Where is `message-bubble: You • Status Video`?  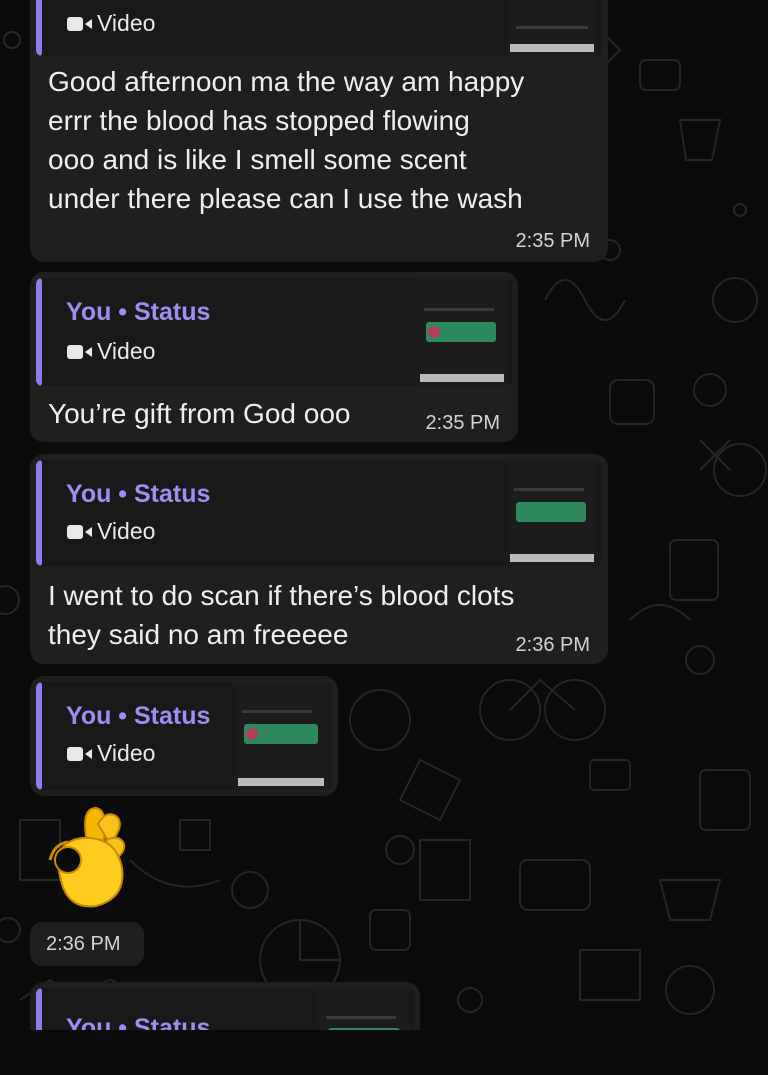 message-bubble: You • Status Video is located at coordinates (184, 736).